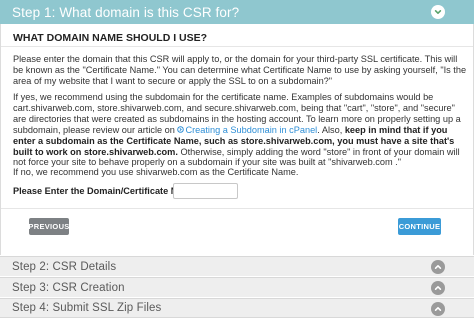 The width and height of the screenshot is (474, 323). I want to click on link-icon, so click(181, 130).